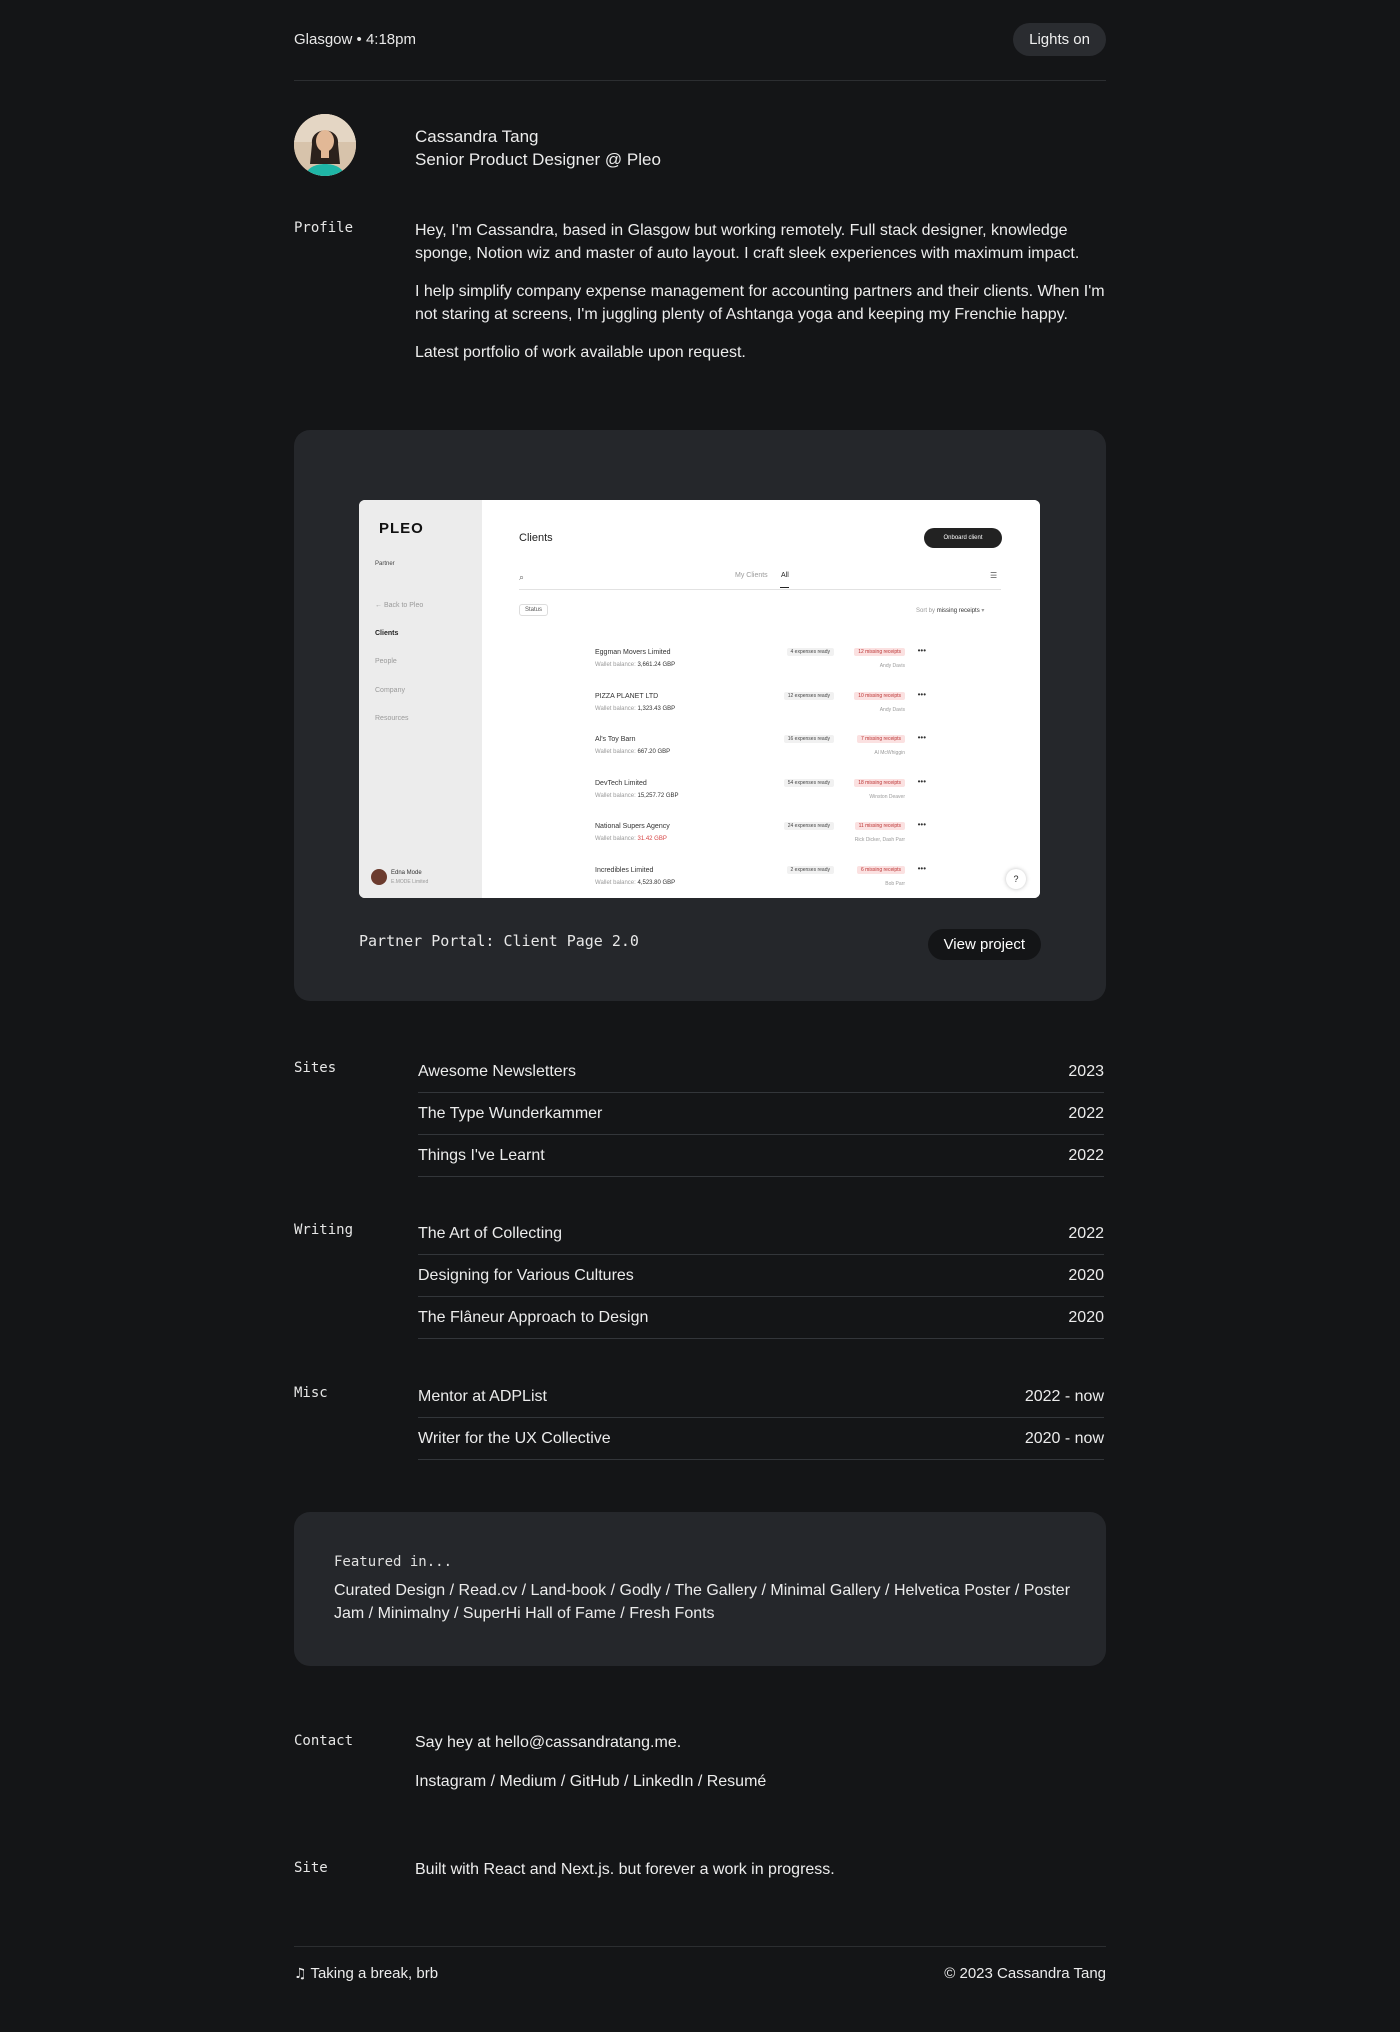 The image size is (1400, 2032). I want to click on list-item-year: 2020 - now, so click(1064, 1438).